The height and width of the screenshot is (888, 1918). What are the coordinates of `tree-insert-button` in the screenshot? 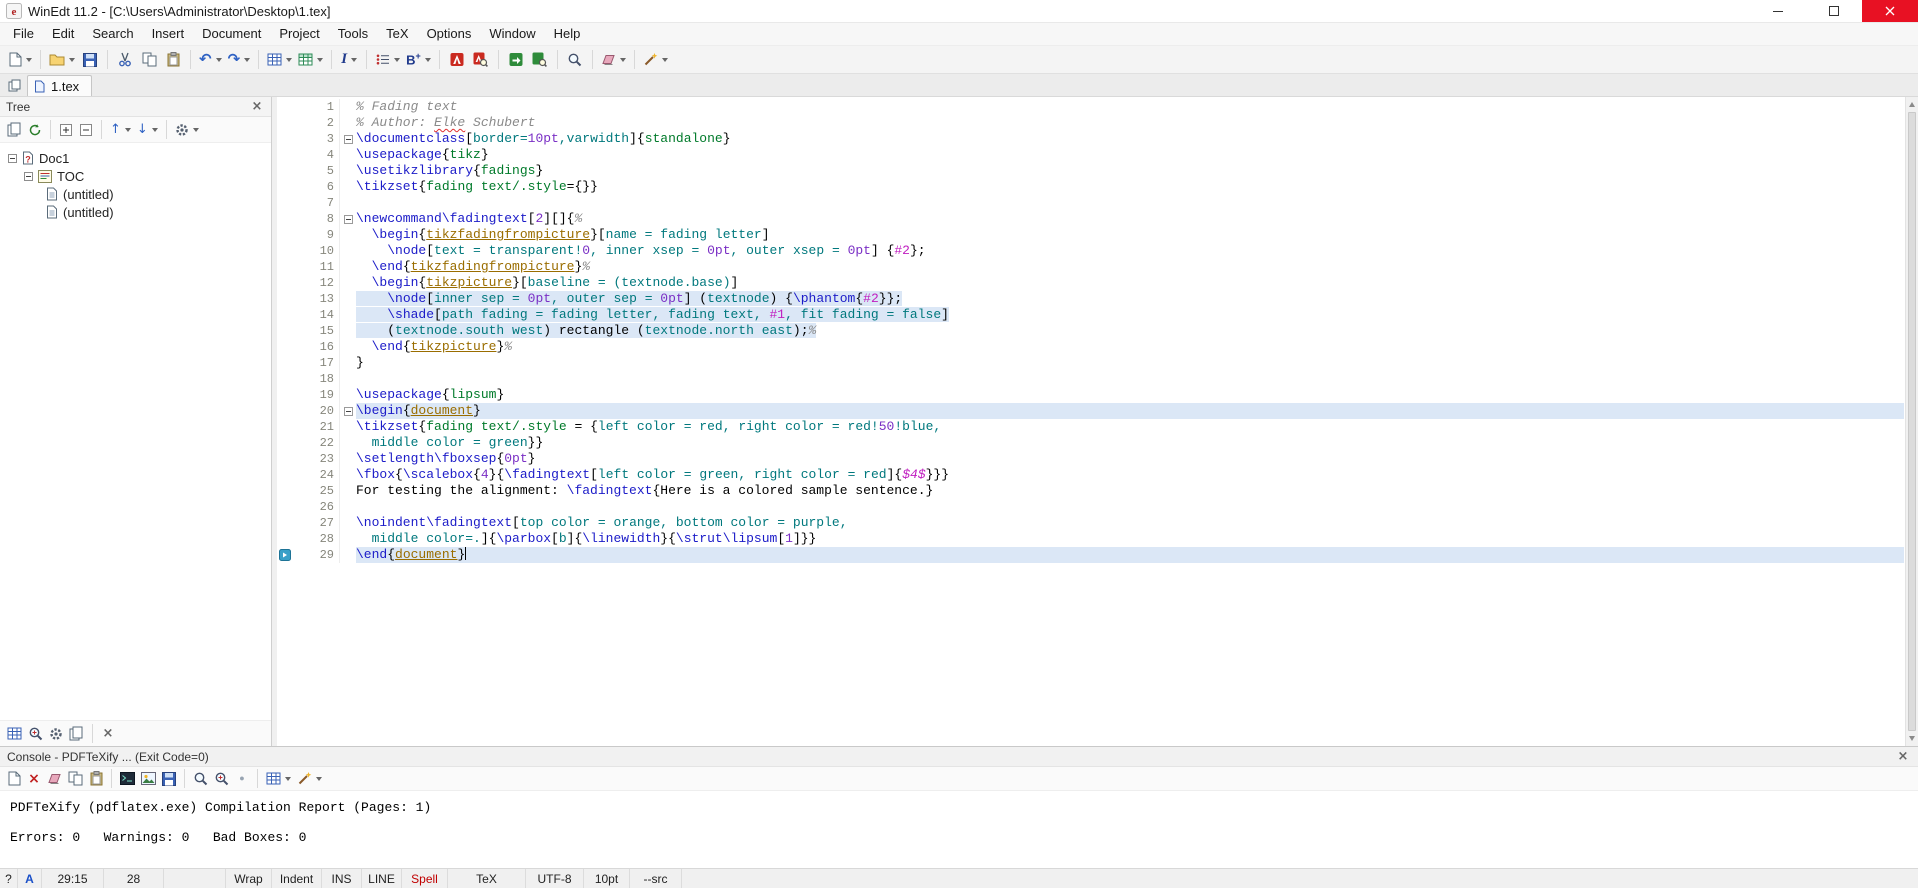 It's located at (66, 130).